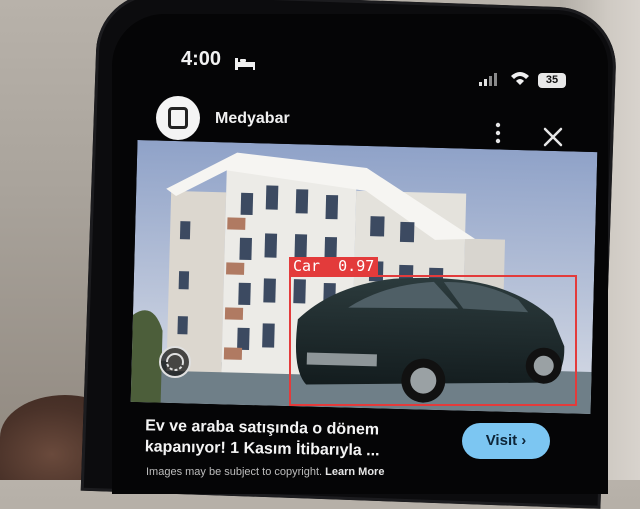  Describe the element at coordinates (245, 64) in the screenshot. I see `bed-icon` at that location.